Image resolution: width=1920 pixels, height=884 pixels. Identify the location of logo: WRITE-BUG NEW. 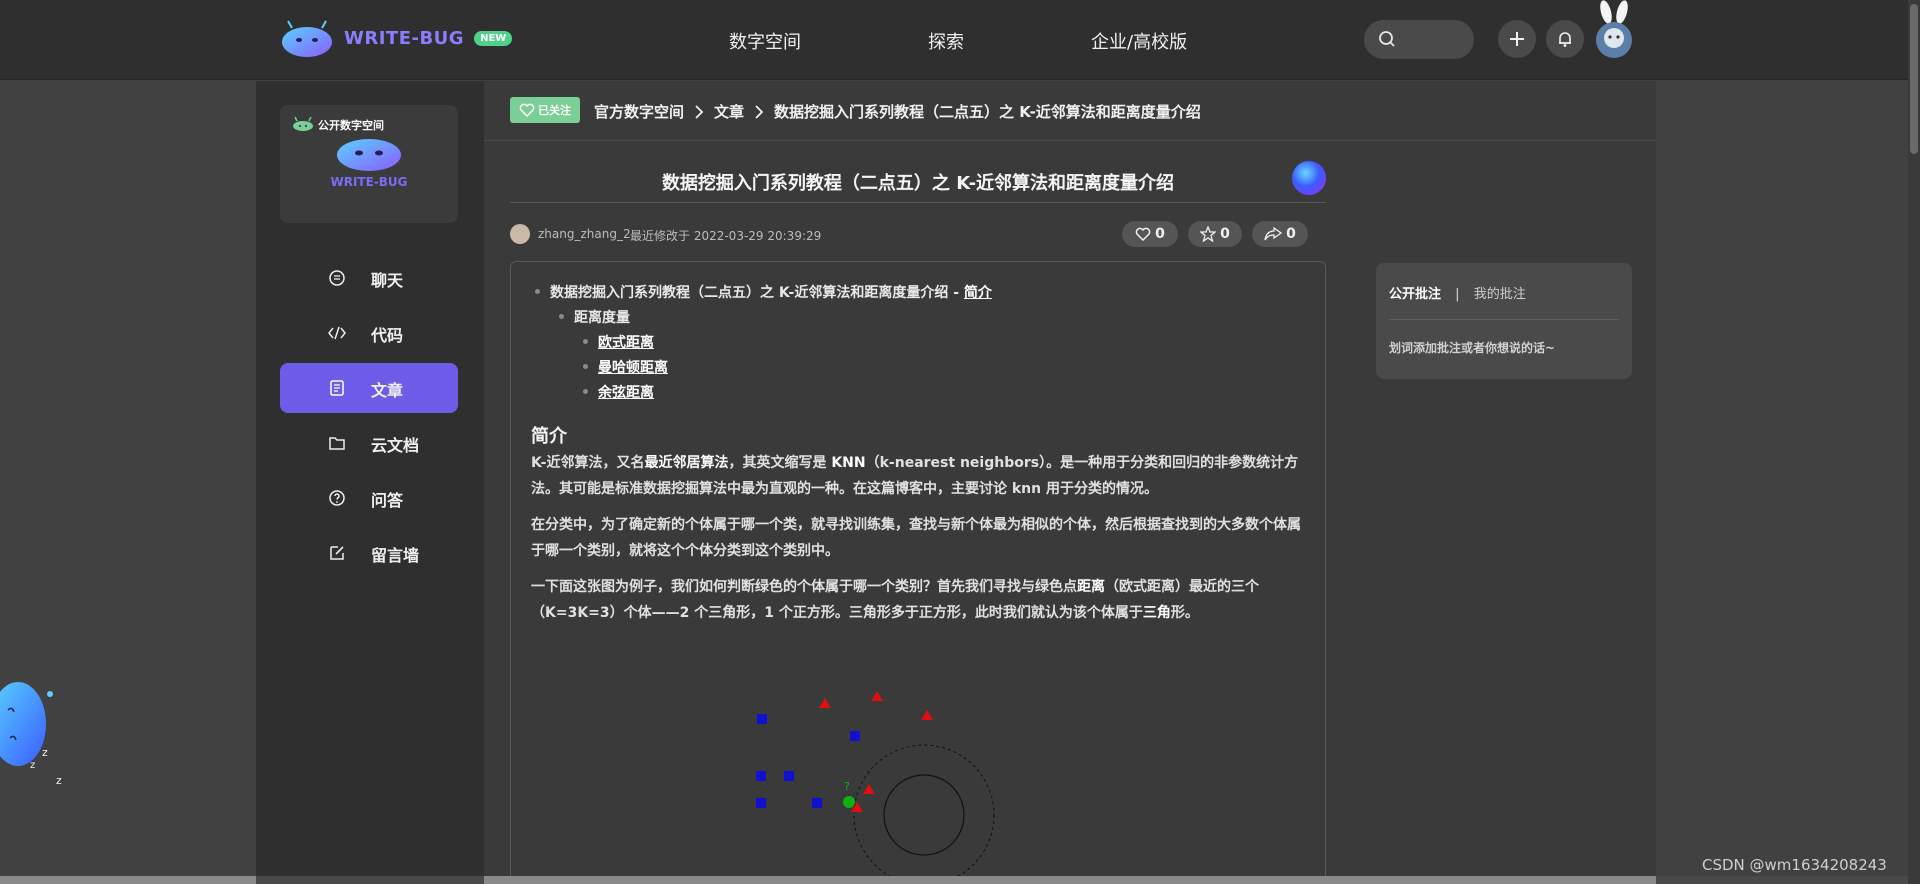
(396, 38).